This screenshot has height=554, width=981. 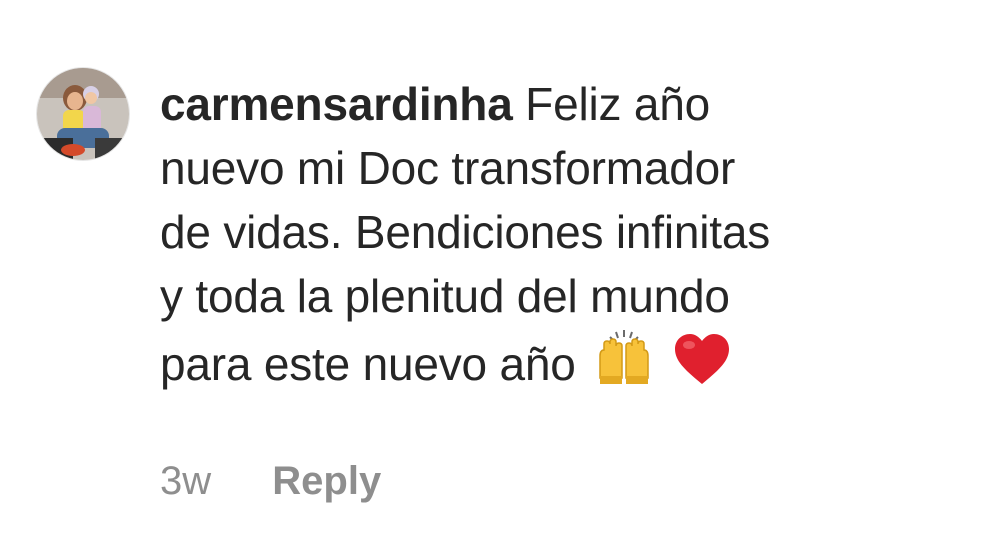 What do you see at coordinates (465, 232) in the screenshot?
I see `comment-text-line-3: de vidas. Bendiciones infinitas` at bounding box center [465, 232].